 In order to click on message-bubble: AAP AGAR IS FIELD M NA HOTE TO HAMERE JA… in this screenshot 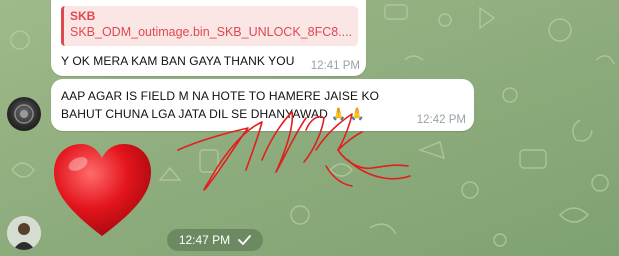, I will do `click(262, 105)`.